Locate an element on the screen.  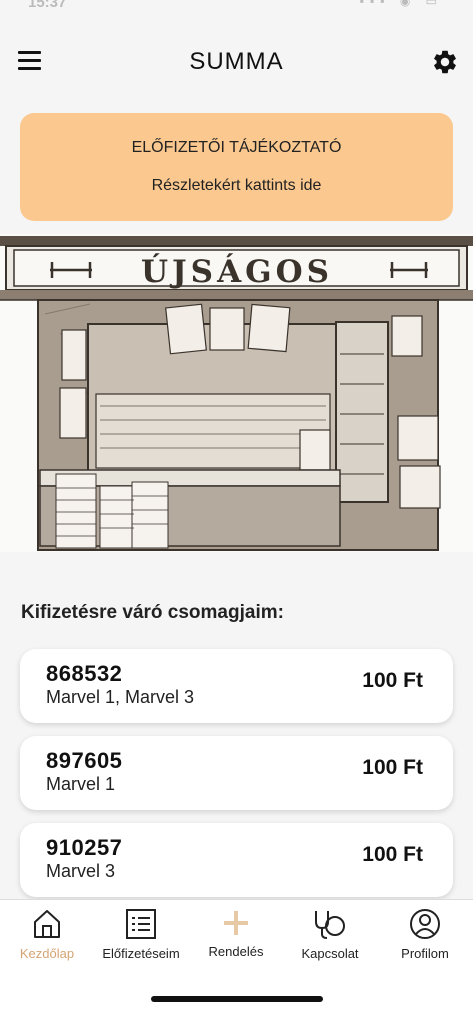
kiosk-sign-text: ÚJSÁGOS is located at coordinates (237, 271).